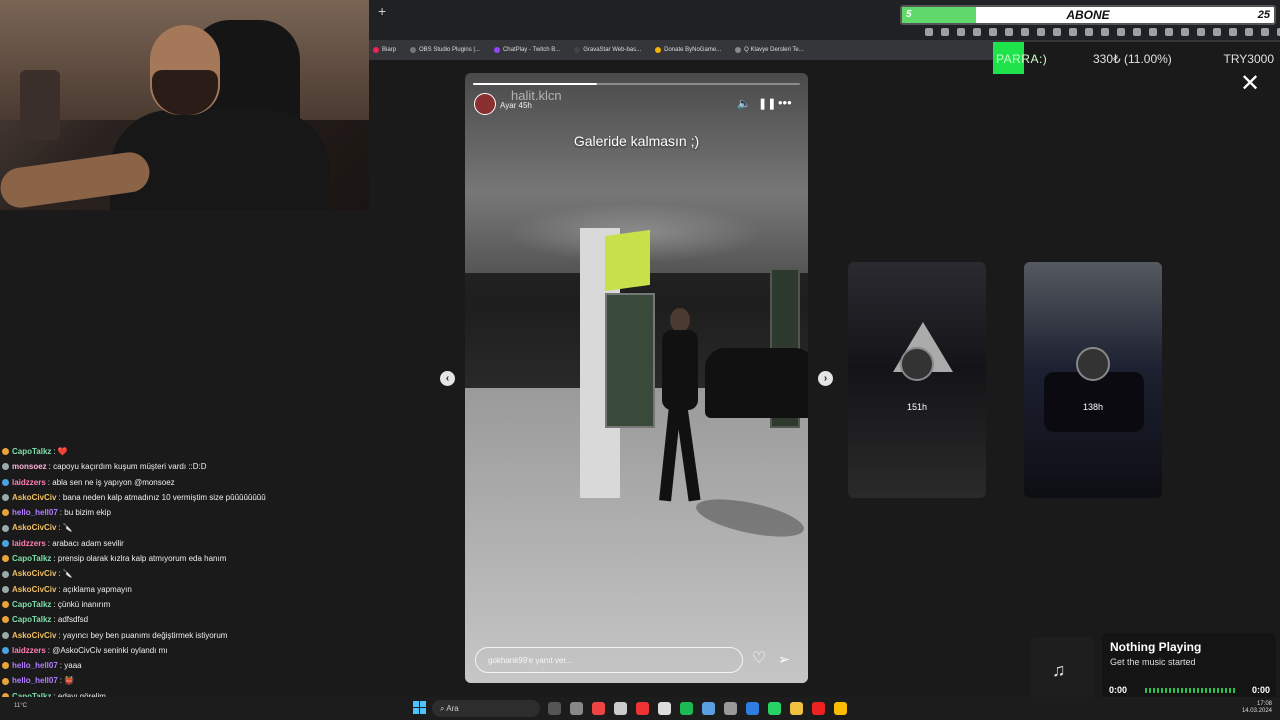 The image size is (1280, 720). What do you see at coordinates (744, 103) in the screenshot?
I see `volume-icon: 🔈` at bounding box center [744, 103].